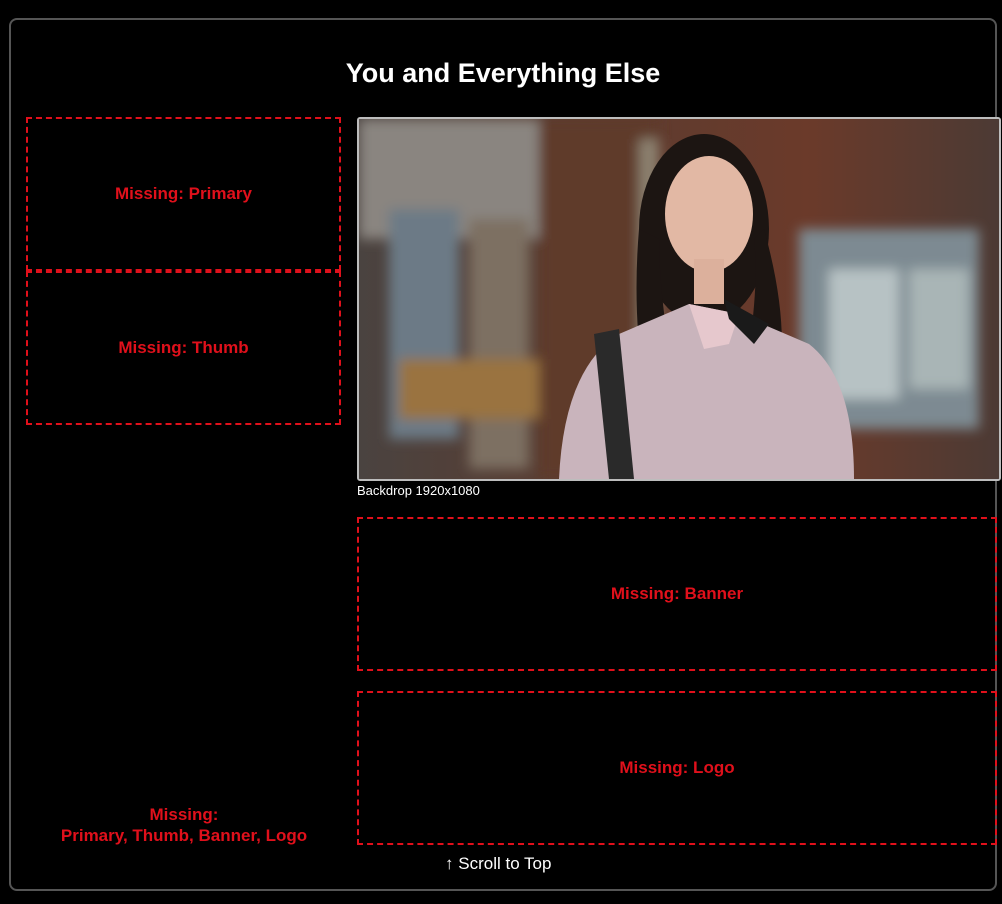  I want to click on missing-logo-label: Missing: Logo, so click(677, 767).